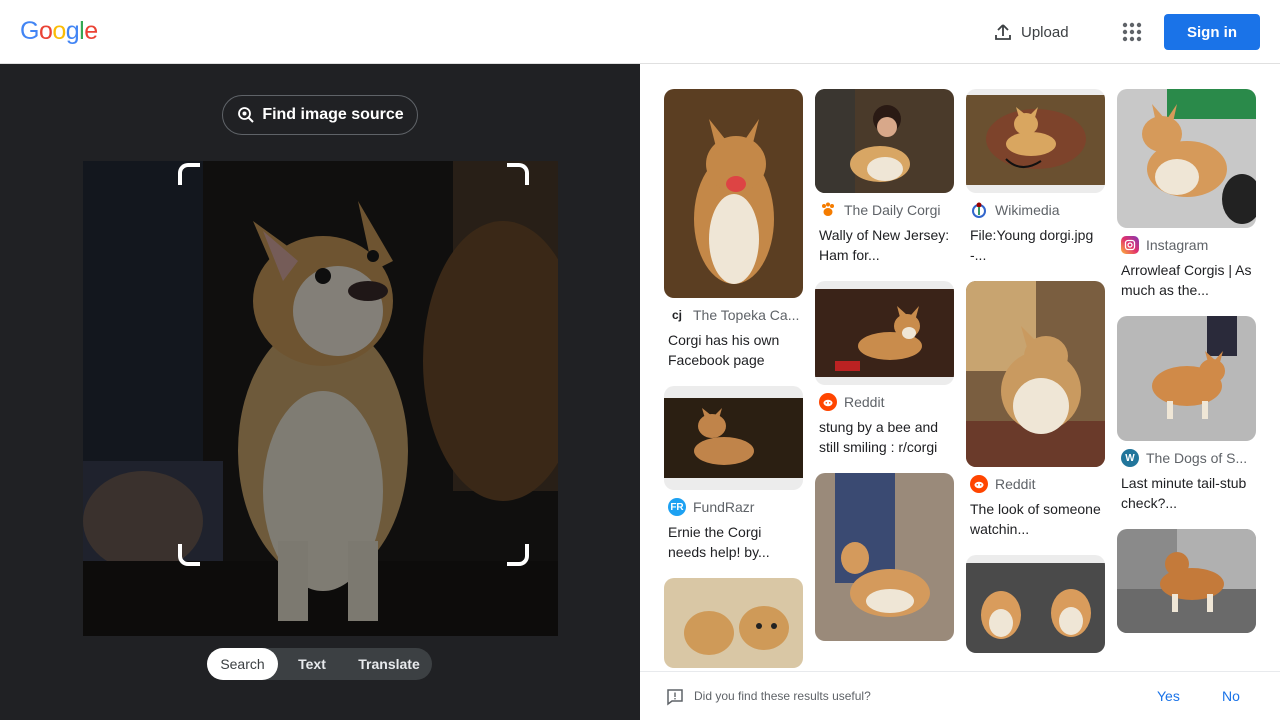 The height and width of the screenshot is (720, 1280). I want to click on sign-in-button: Sign in, so click(1212, 32).